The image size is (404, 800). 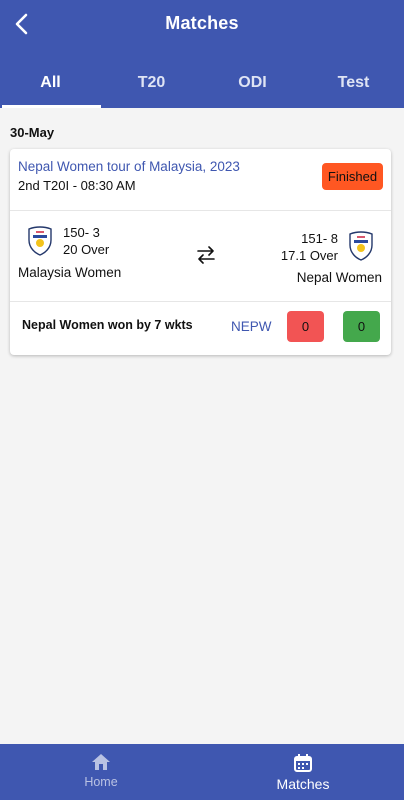 What do you see at coordinates (305, 326) in the screenshot?
I see `vote-left-button: 0` at bounding box center [305, 326].